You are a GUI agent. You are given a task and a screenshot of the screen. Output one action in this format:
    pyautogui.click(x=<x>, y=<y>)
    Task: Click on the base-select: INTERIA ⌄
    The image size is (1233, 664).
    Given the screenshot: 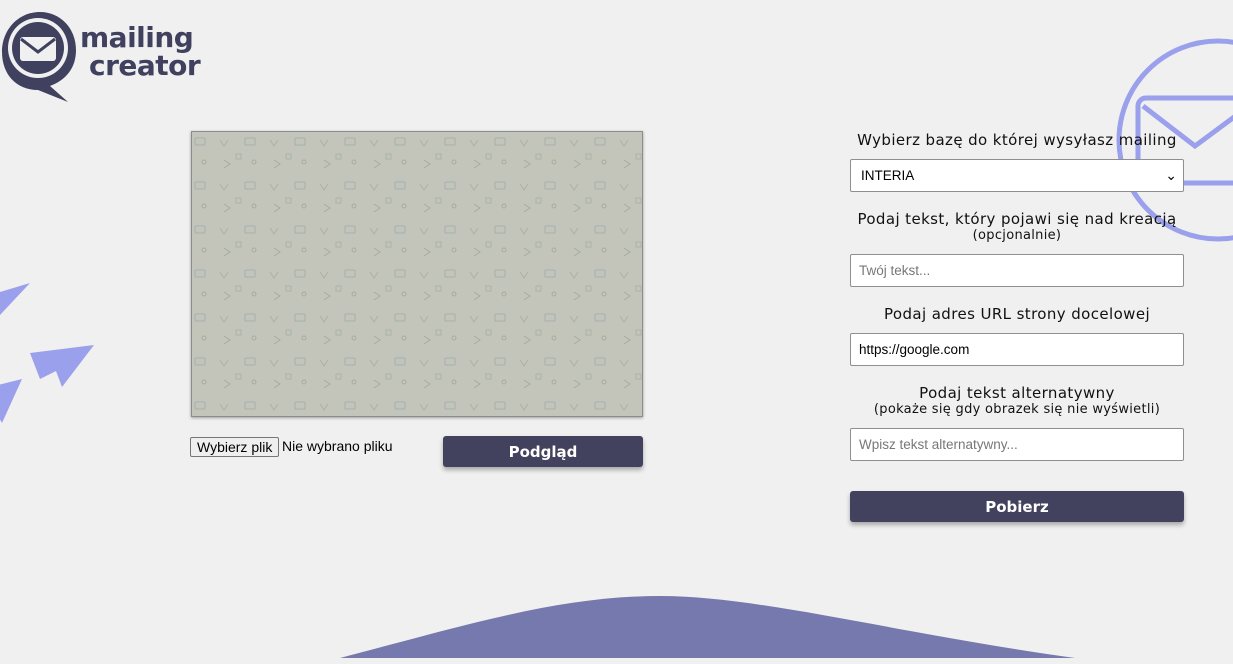 What is the action you would take?
    pyautogui.click(x=1017, y=175)
    